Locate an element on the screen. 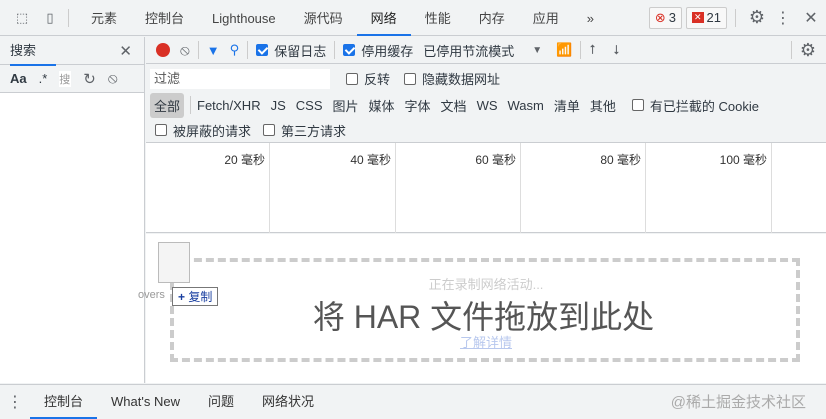 This screenshot has height=419, width=826. type-ws: WS is located at coordinates (487, 105).